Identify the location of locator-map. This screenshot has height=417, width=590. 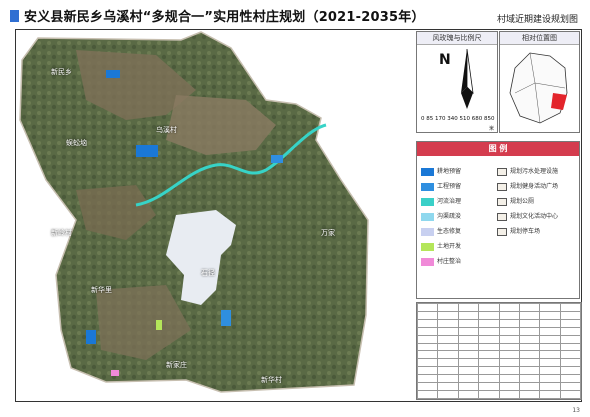
(538, 88).